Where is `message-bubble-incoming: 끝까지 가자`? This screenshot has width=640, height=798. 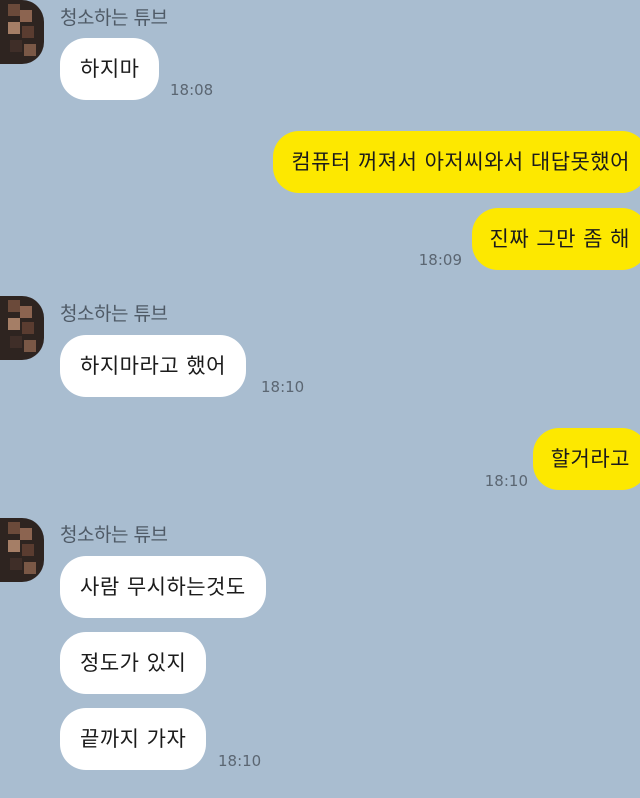 message-bubble-incoming: 끝까지 가자 is located at coordinates (133, 739).